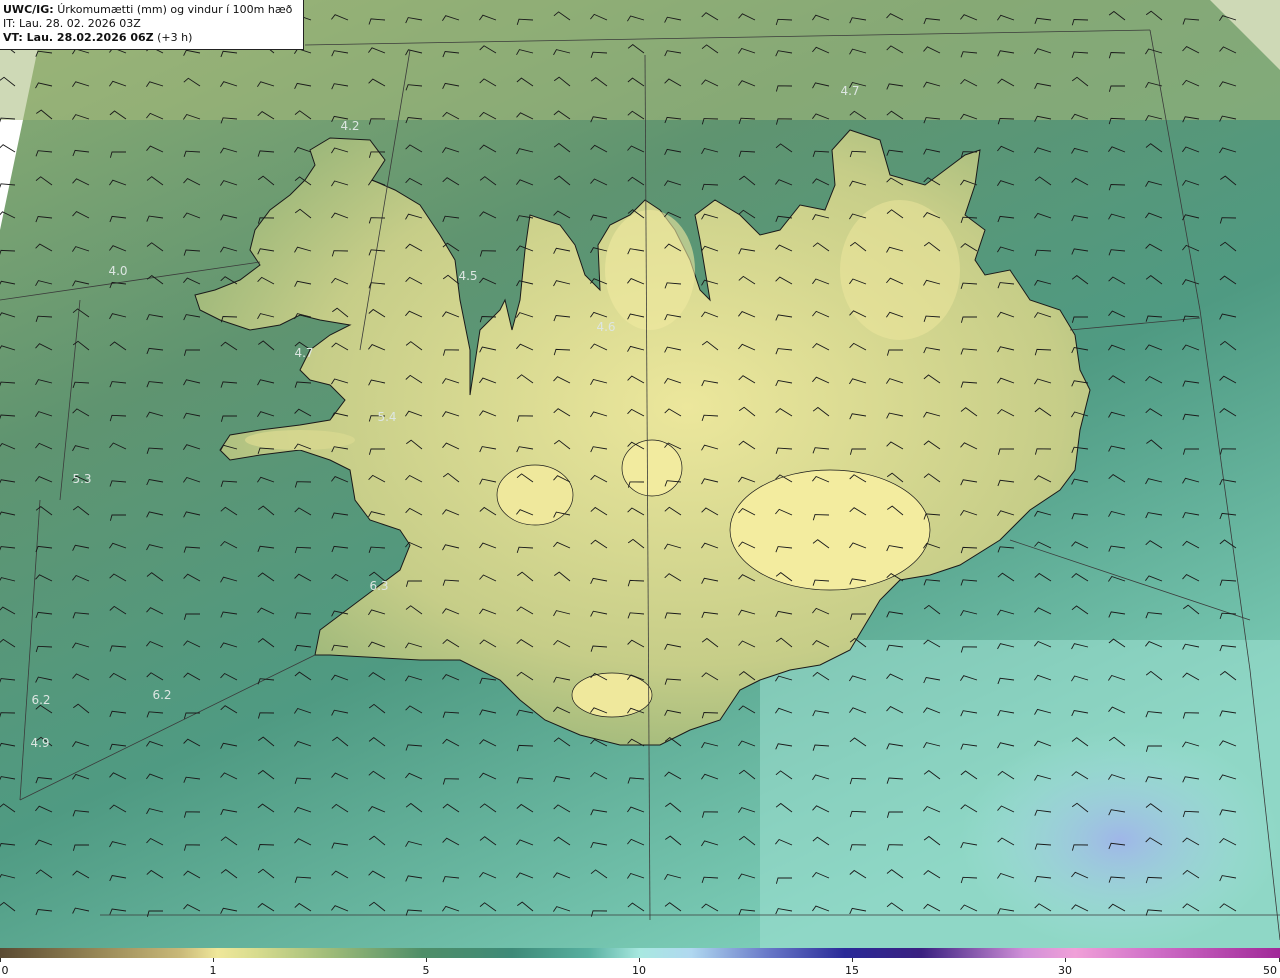 Image resolution: width=1280 pixels, height=978 pixels. What do you see at coordinates (652, 468) in the screenshot?
I see `glacier-hofsjokull` at bounding box center [652, 468].